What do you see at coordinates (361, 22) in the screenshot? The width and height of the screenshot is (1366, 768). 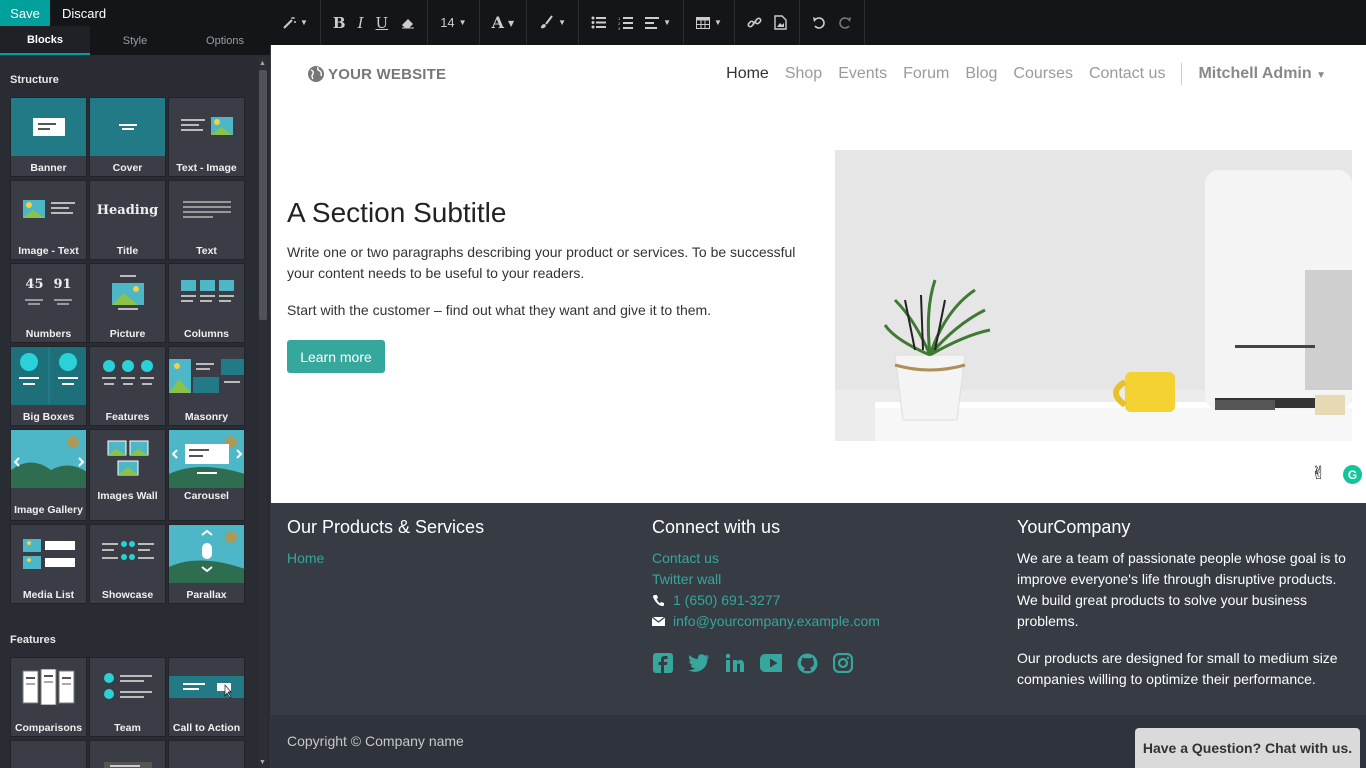 I see `italic-button: I` at bounding box center [361, 22].